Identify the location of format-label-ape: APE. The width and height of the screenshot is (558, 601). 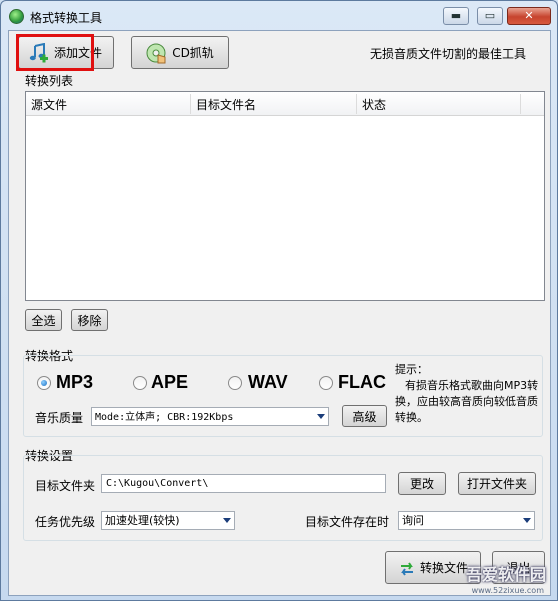
(169, 382).